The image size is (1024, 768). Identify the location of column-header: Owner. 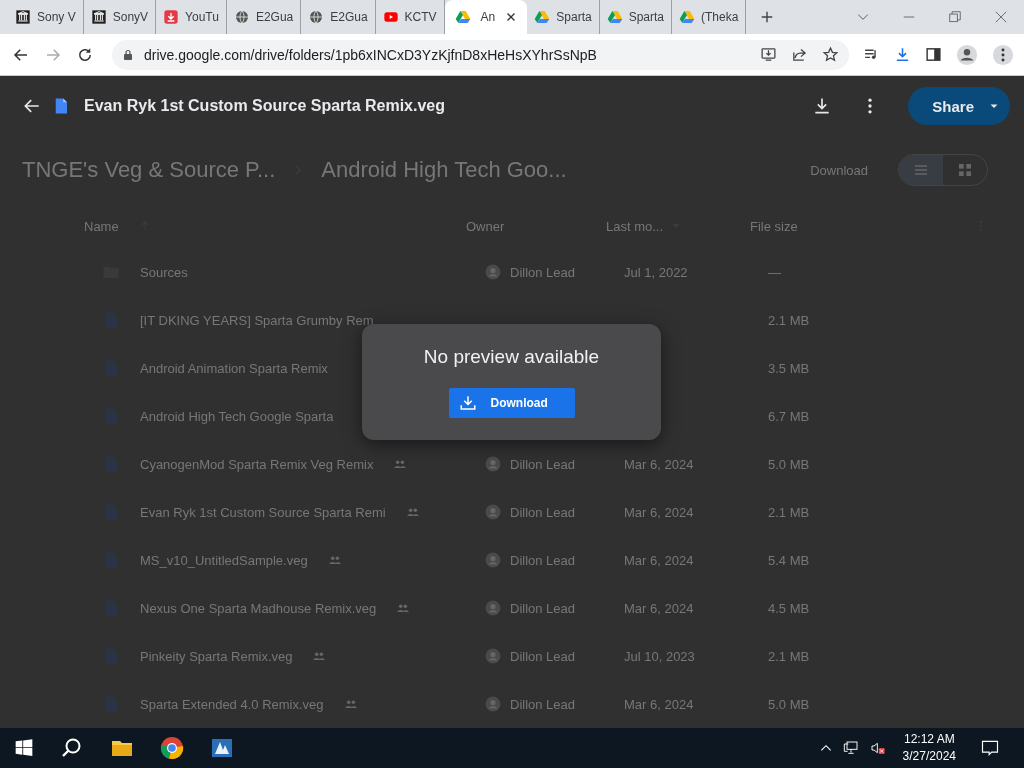
(485, 226).